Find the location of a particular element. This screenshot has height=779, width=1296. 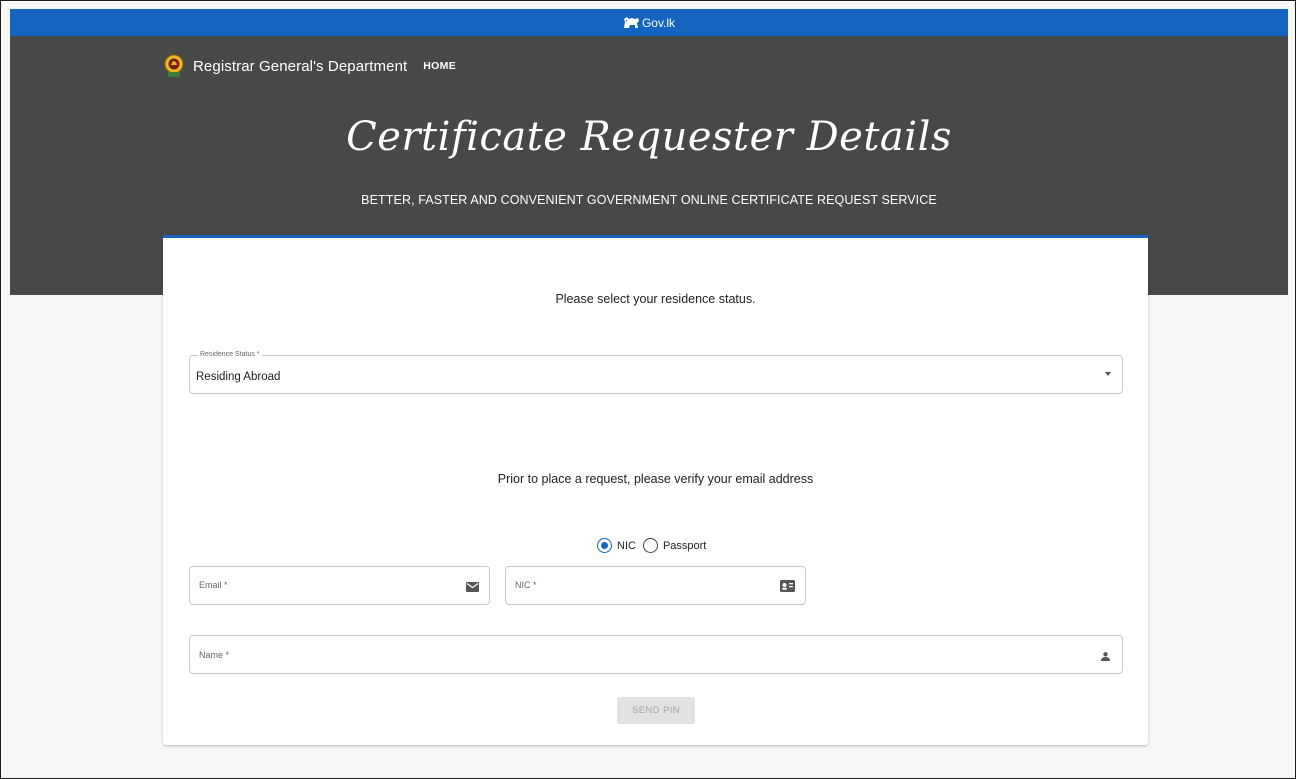

gov-lk-label: Gov.lk is located at coordinates (658, 22).